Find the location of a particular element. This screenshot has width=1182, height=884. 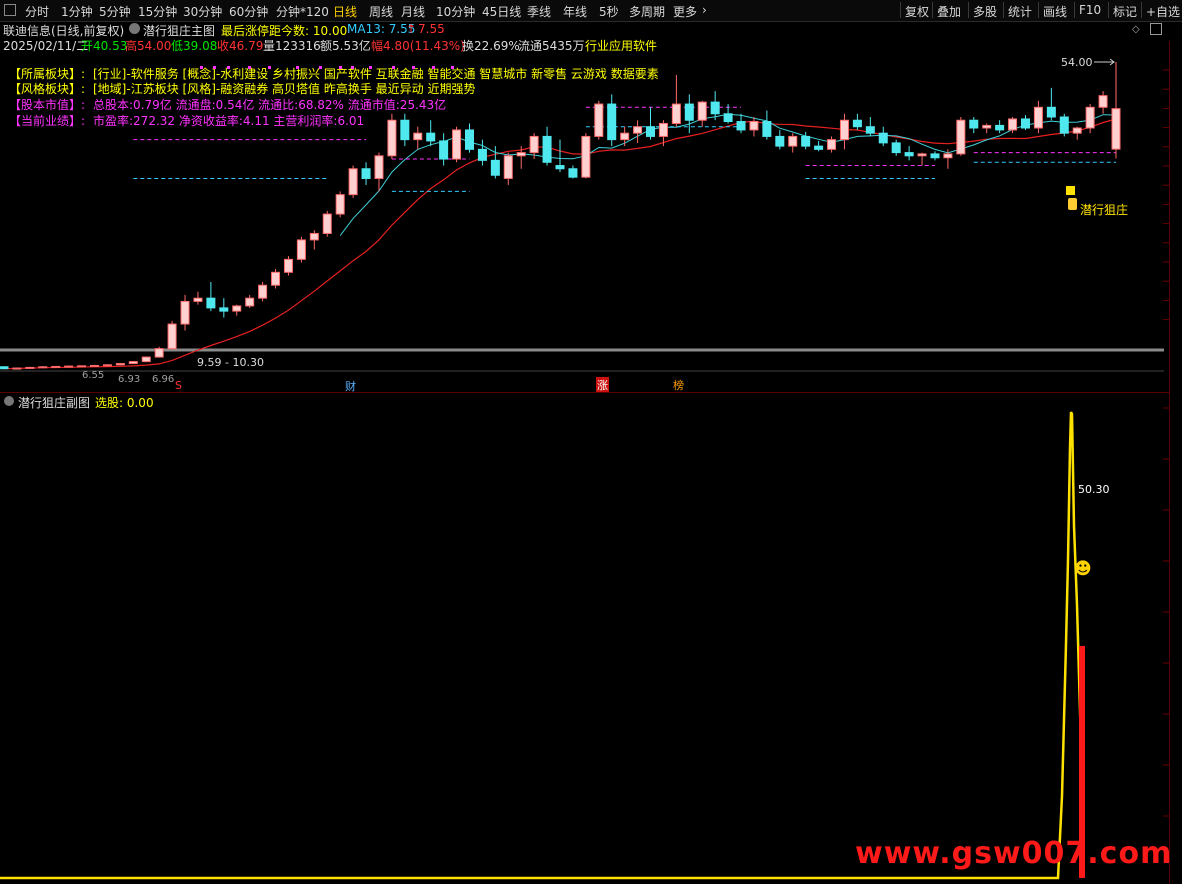

marker-s: S is located at coordinates (178, 385).